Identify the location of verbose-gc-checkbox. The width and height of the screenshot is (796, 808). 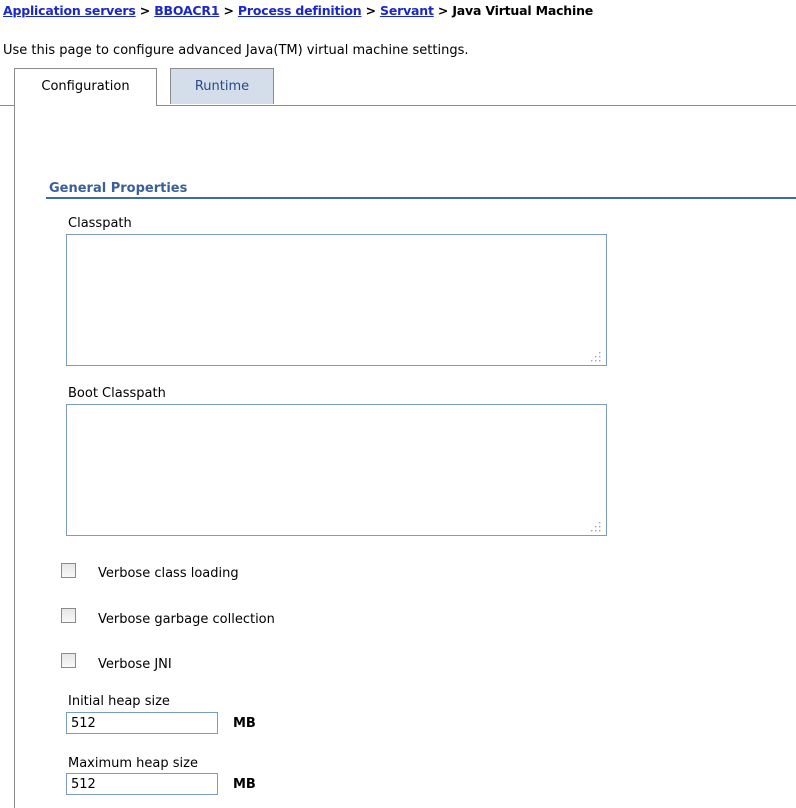
(68, 615).